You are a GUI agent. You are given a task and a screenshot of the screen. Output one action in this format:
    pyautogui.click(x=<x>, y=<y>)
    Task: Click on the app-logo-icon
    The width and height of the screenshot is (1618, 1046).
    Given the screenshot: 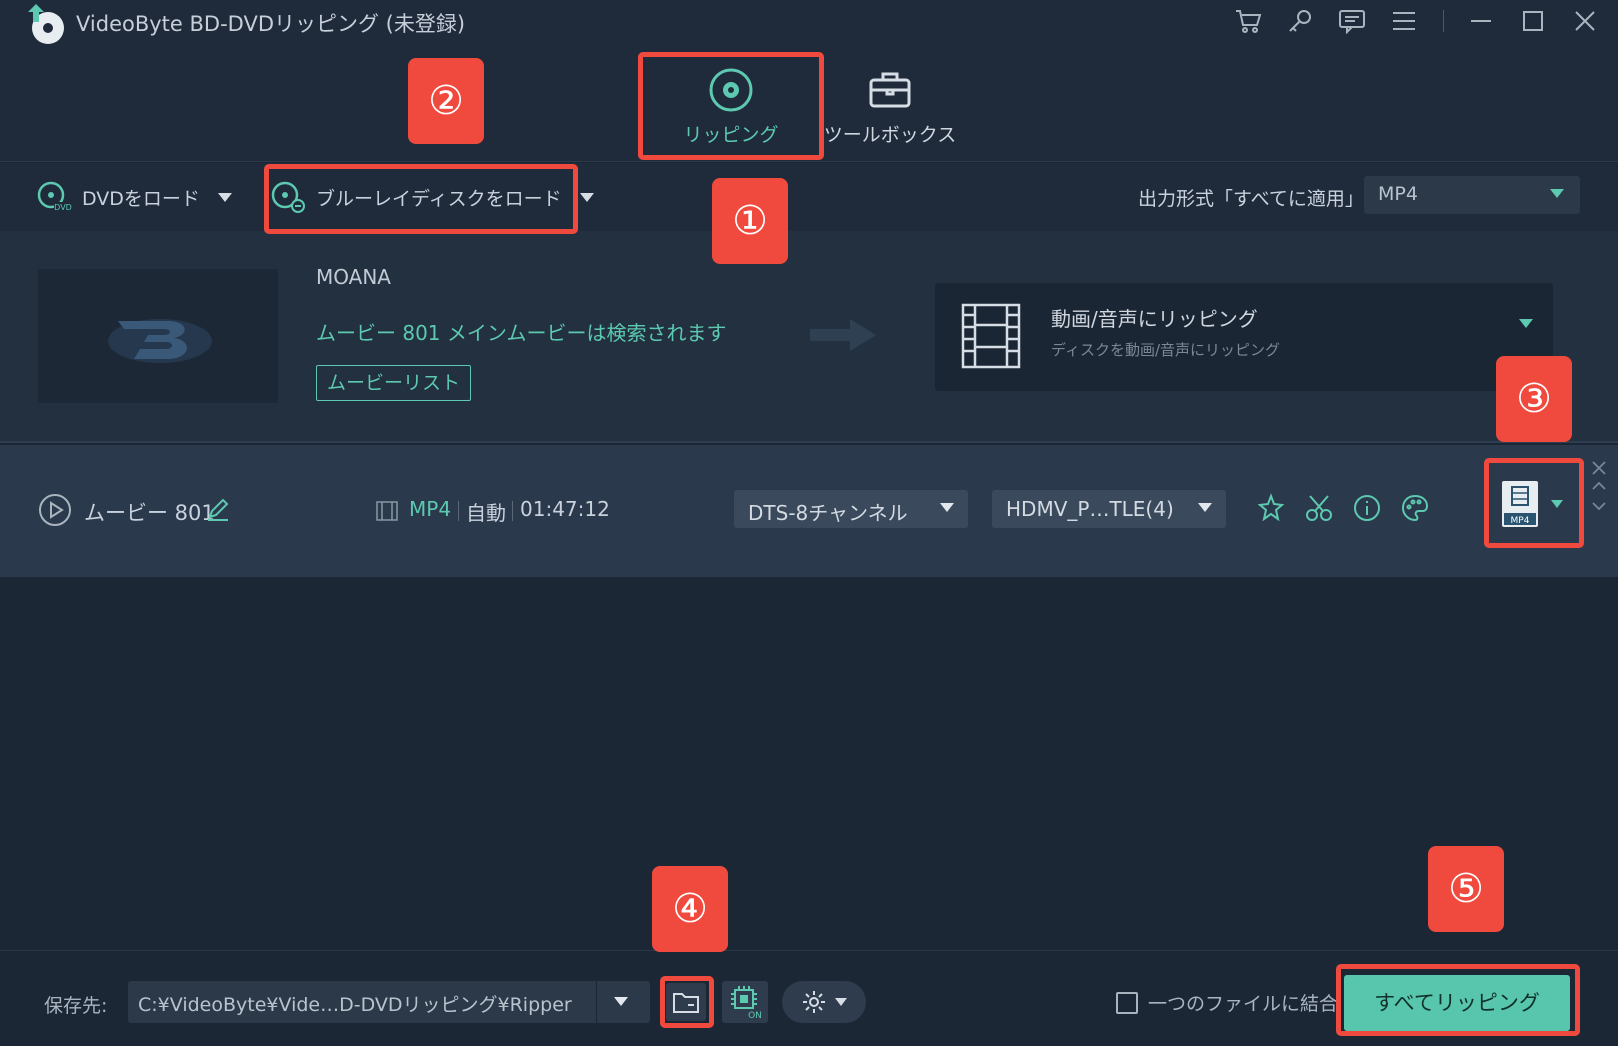 What is the action you would take?
    pyautogui.click(x=46, y=24)
    